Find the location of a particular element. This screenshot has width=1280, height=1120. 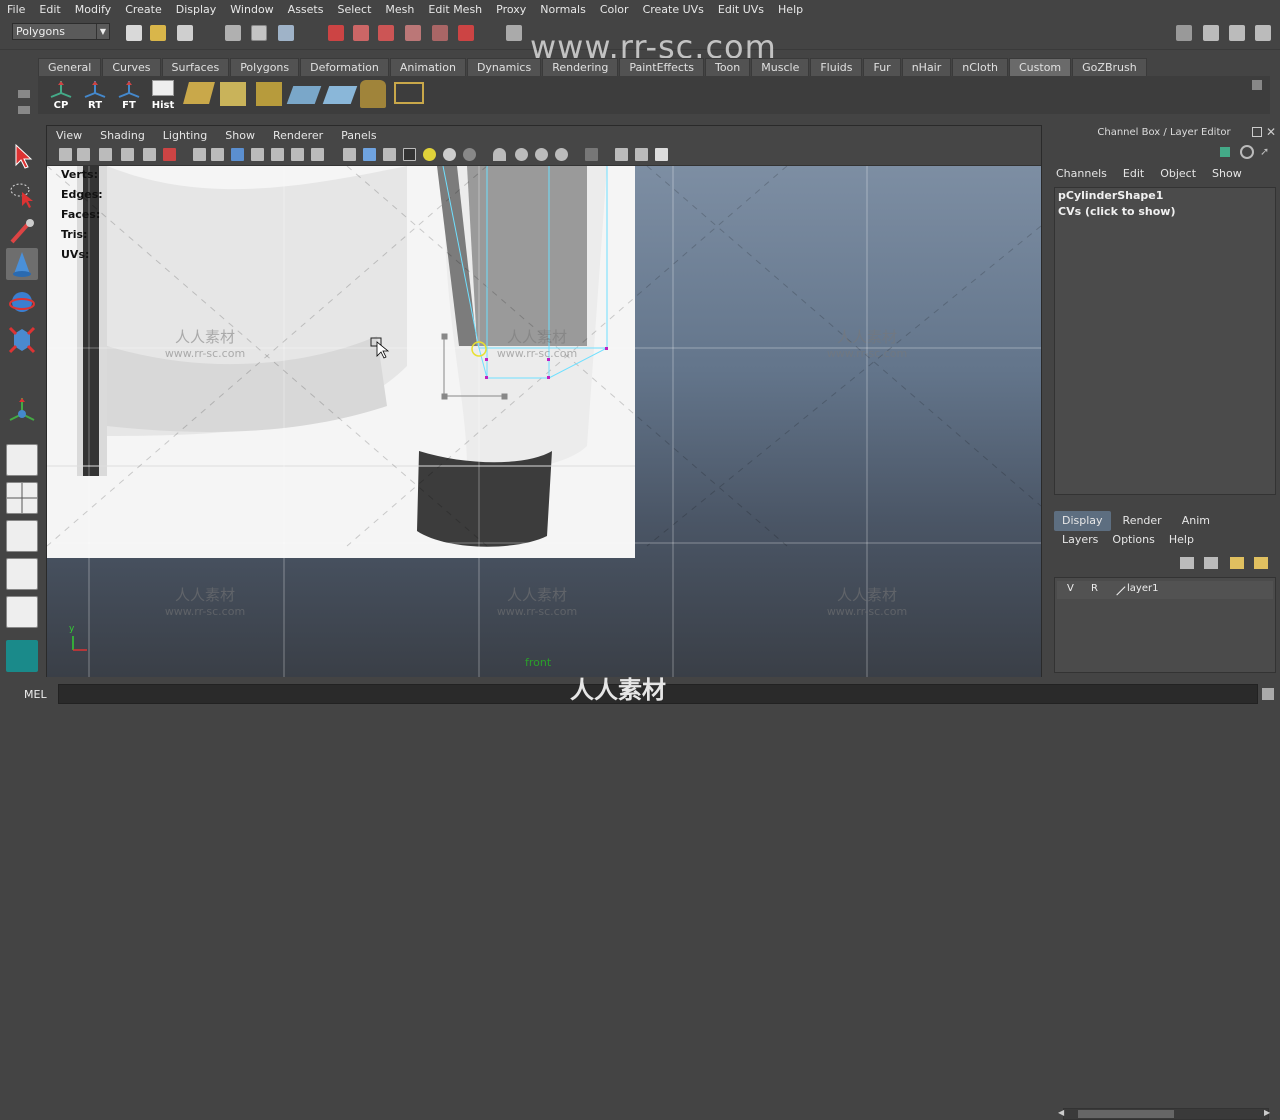

menu-window: Window is located at coordinates (251, 9).